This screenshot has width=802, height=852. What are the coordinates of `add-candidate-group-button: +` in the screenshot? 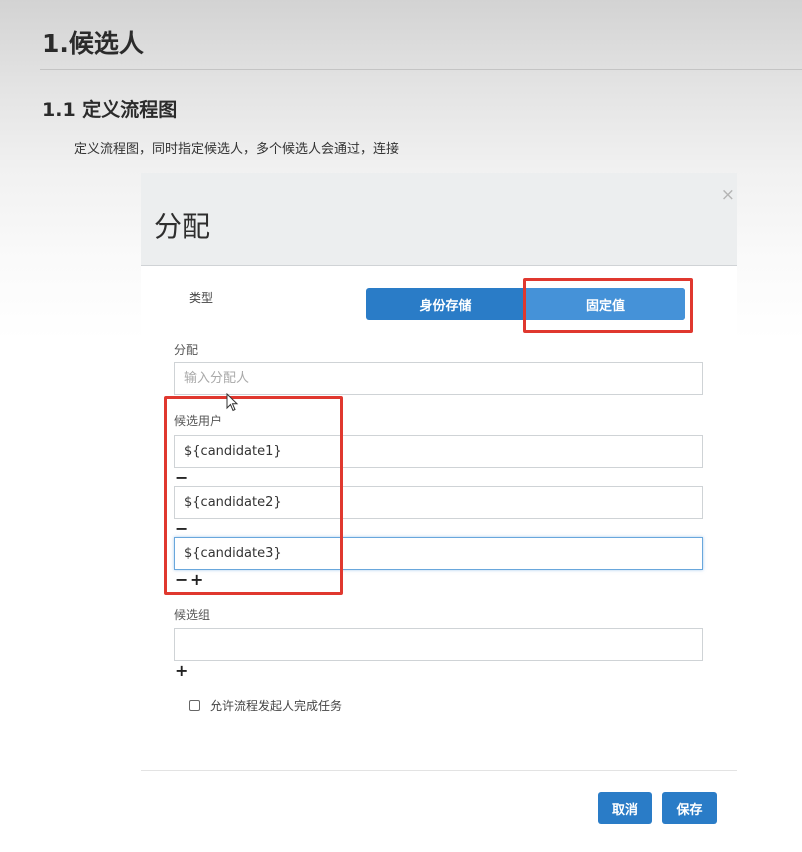 It's located at (181, 671).